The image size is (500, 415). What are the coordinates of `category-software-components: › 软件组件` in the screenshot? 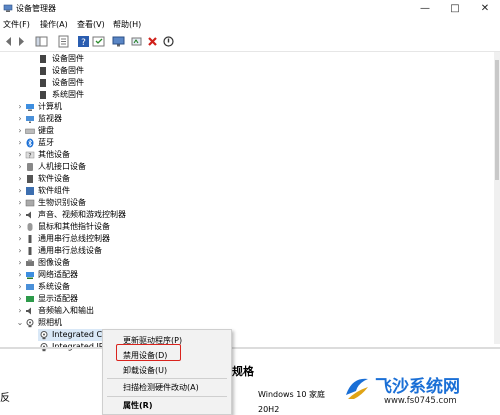 It's located at (116, 191).